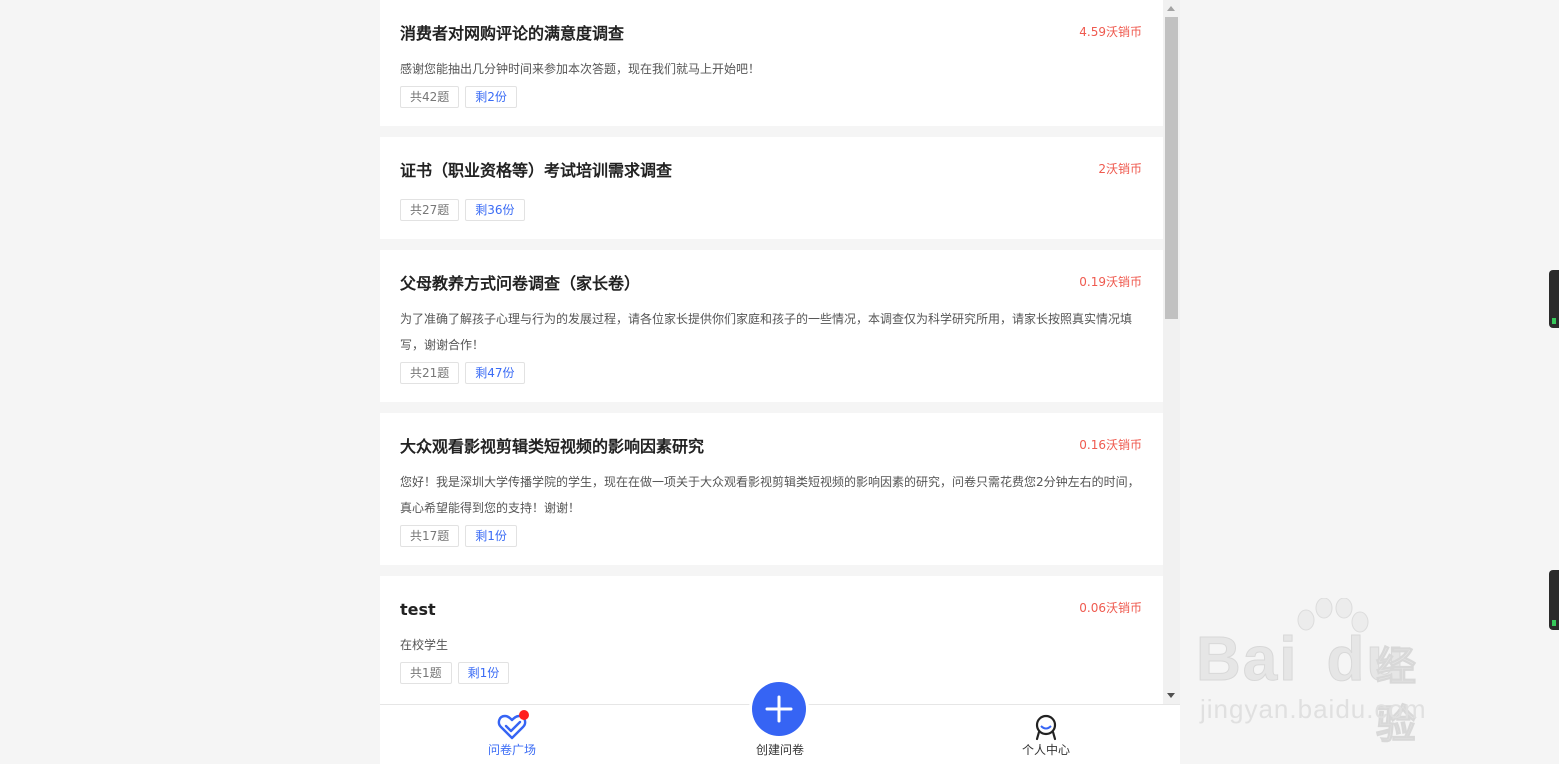 This screenshot has width=1559, height=764. I want to click on question-count-tag: 共1题, so click(426, 673).